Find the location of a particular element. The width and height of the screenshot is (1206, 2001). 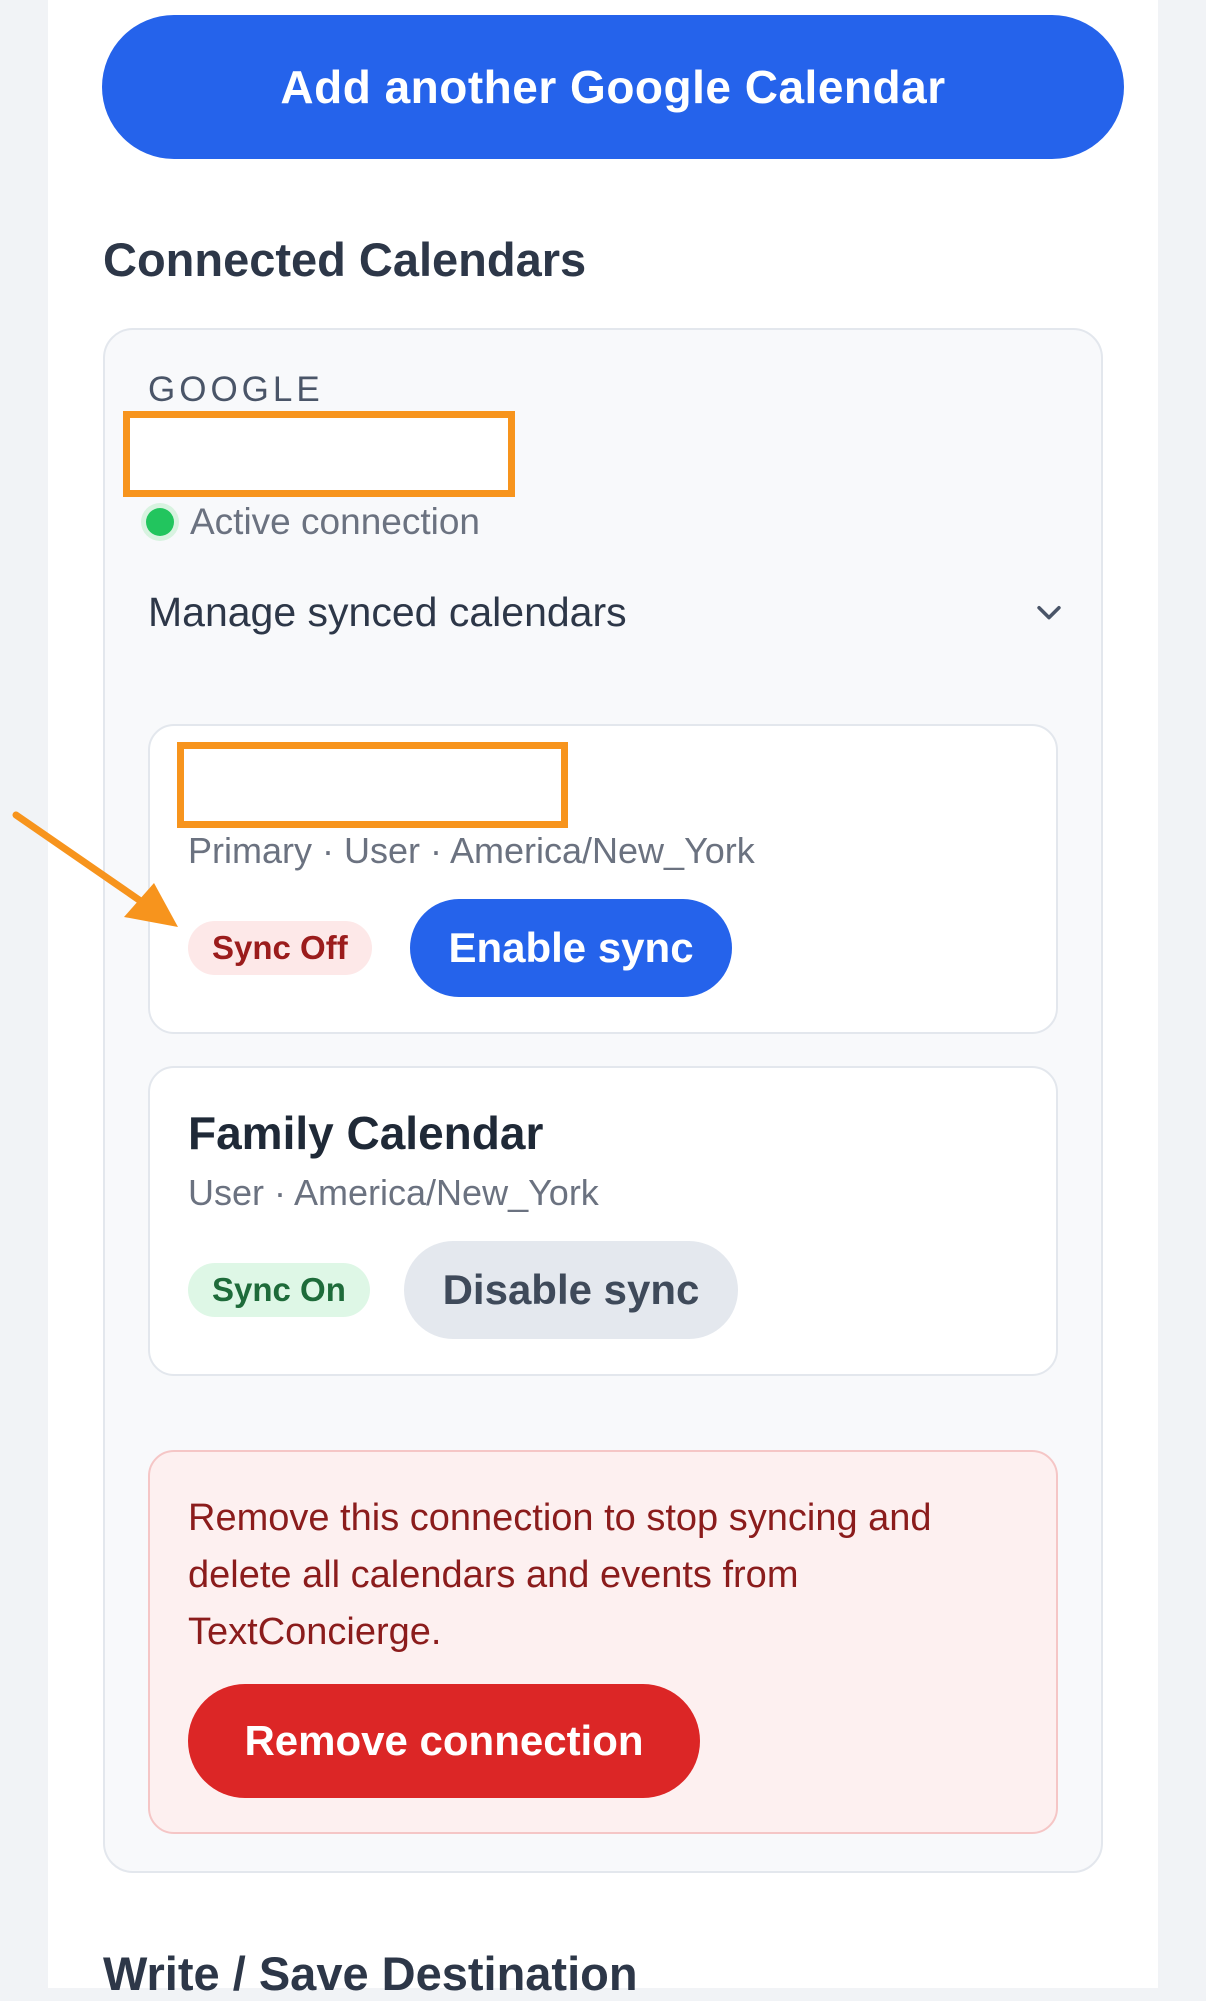

connected-calendars-heading: Connected Calendars is located at coordinates (345, 259).